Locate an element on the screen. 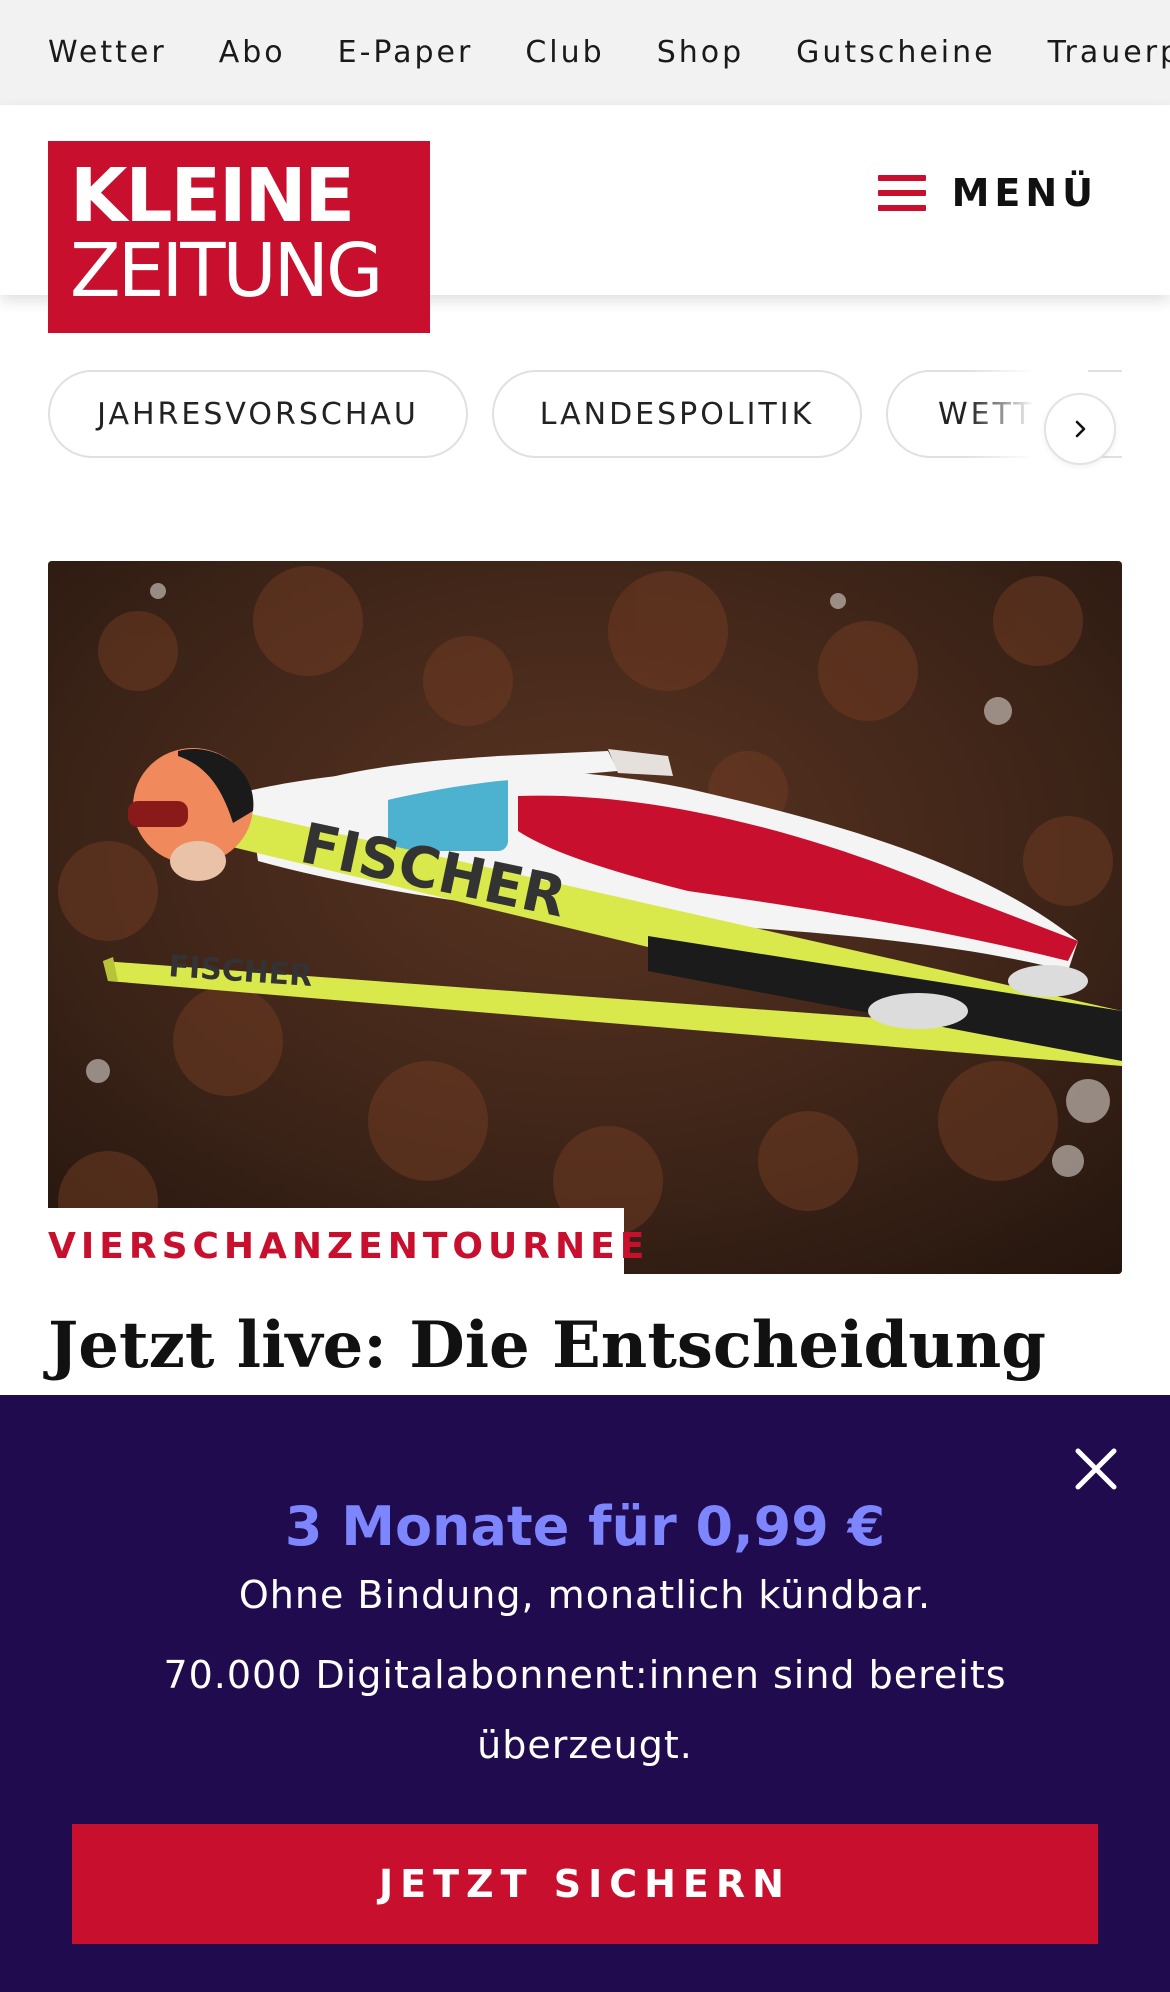 Image resolution: width=1170 pixels, height=1992 pixels. top-nav-item-club: Club is located at coordinates (564, 52).